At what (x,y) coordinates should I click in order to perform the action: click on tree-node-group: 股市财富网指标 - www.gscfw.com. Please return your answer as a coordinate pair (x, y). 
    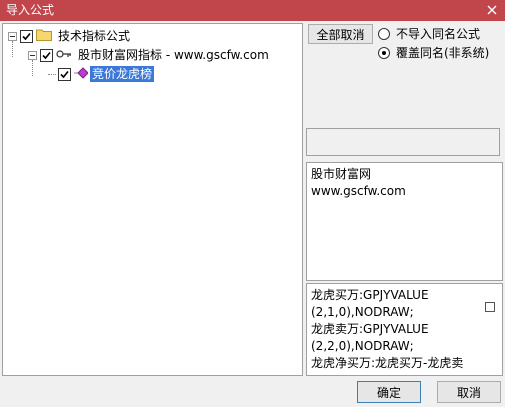
    Looking at the image, I should click on (149, 55).